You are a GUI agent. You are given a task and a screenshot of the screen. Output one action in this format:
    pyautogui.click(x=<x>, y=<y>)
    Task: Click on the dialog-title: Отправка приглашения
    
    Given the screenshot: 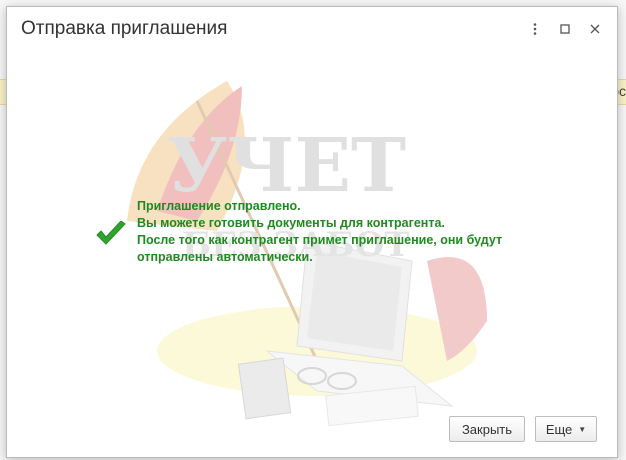 What is the action you would take?
    pyautogui.click(x=124, y=28)
    